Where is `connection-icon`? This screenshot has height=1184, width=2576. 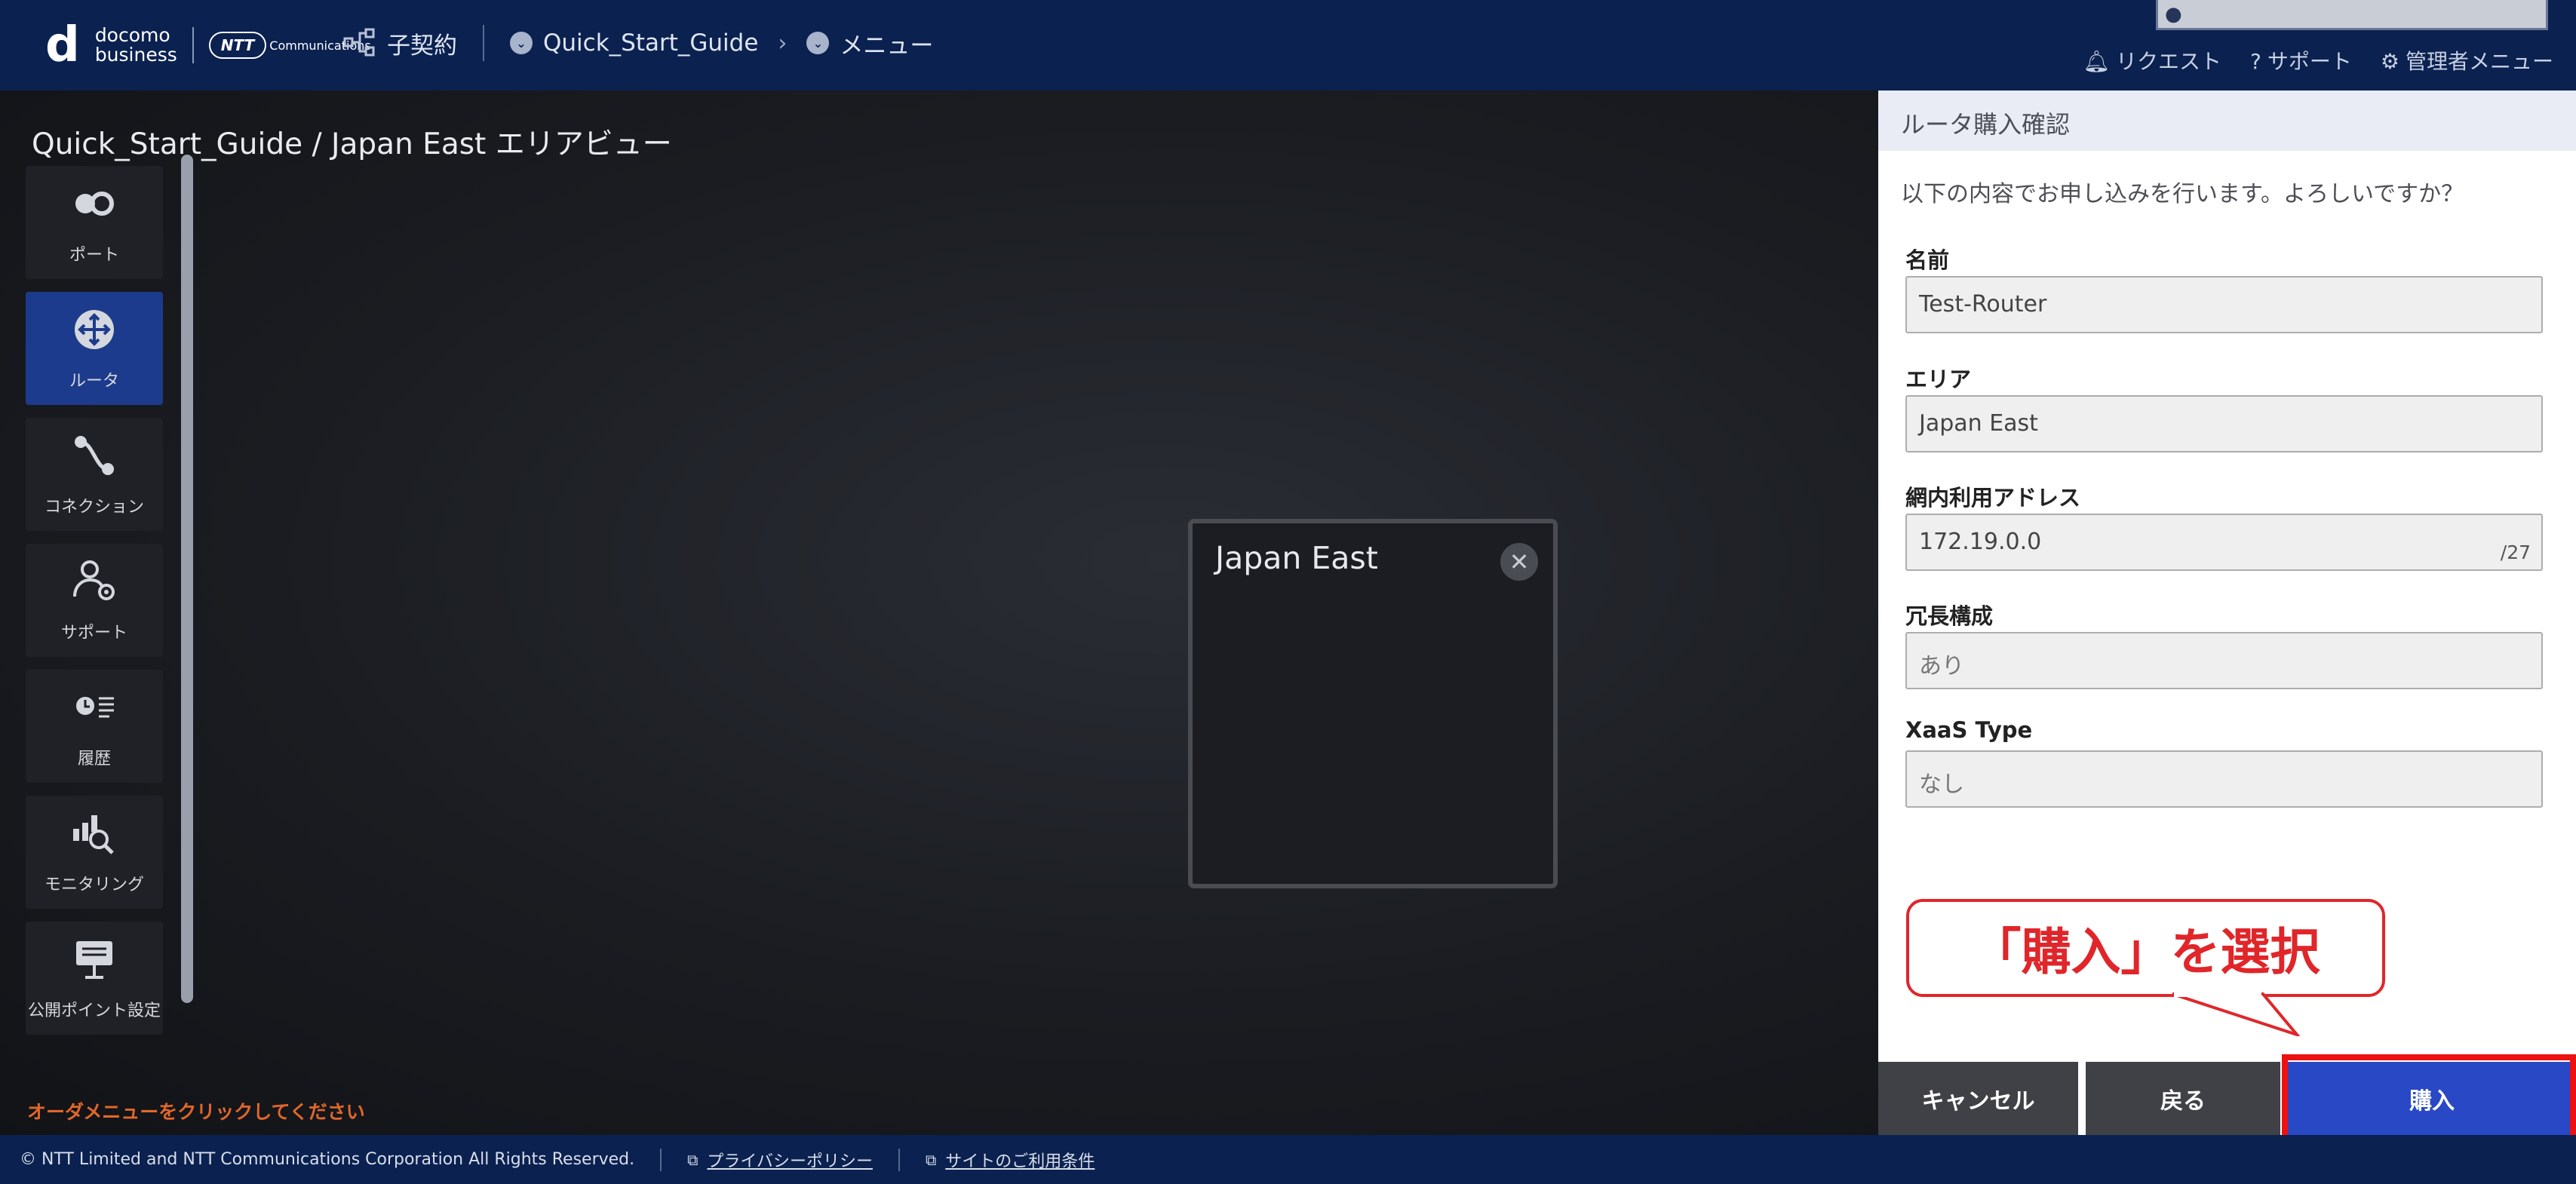 connection-icon is located at coordinates (94, 456).